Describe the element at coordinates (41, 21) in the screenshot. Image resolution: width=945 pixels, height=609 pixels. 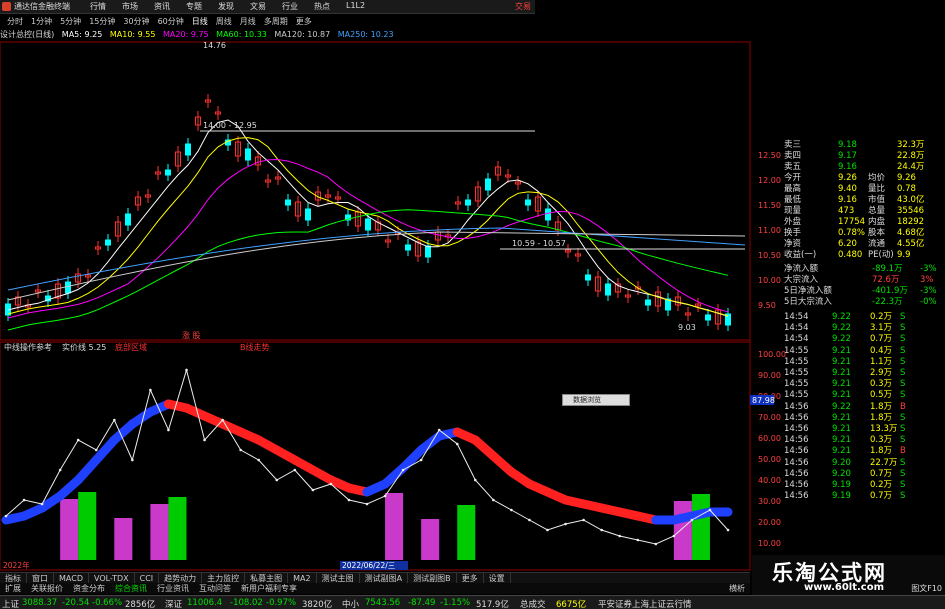
I see `period-tab: 1分钟` at that location.